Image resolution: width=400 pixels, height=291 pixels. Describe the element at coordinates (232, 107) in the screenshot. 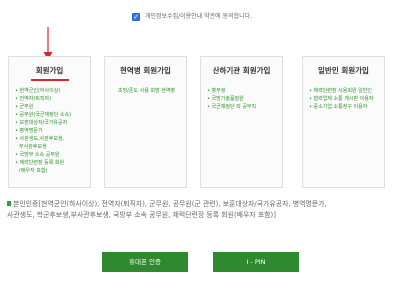

I see `list-item: • 국군재정단 외 공무직` at that location.